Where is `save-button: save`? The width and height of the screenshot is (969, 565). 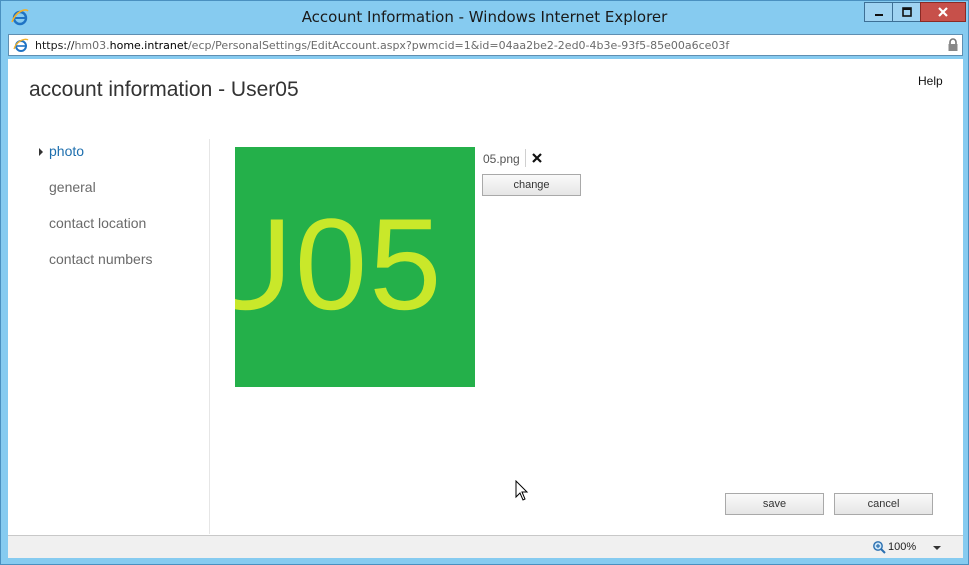
save-button: save is located at coordinates (774, 504).